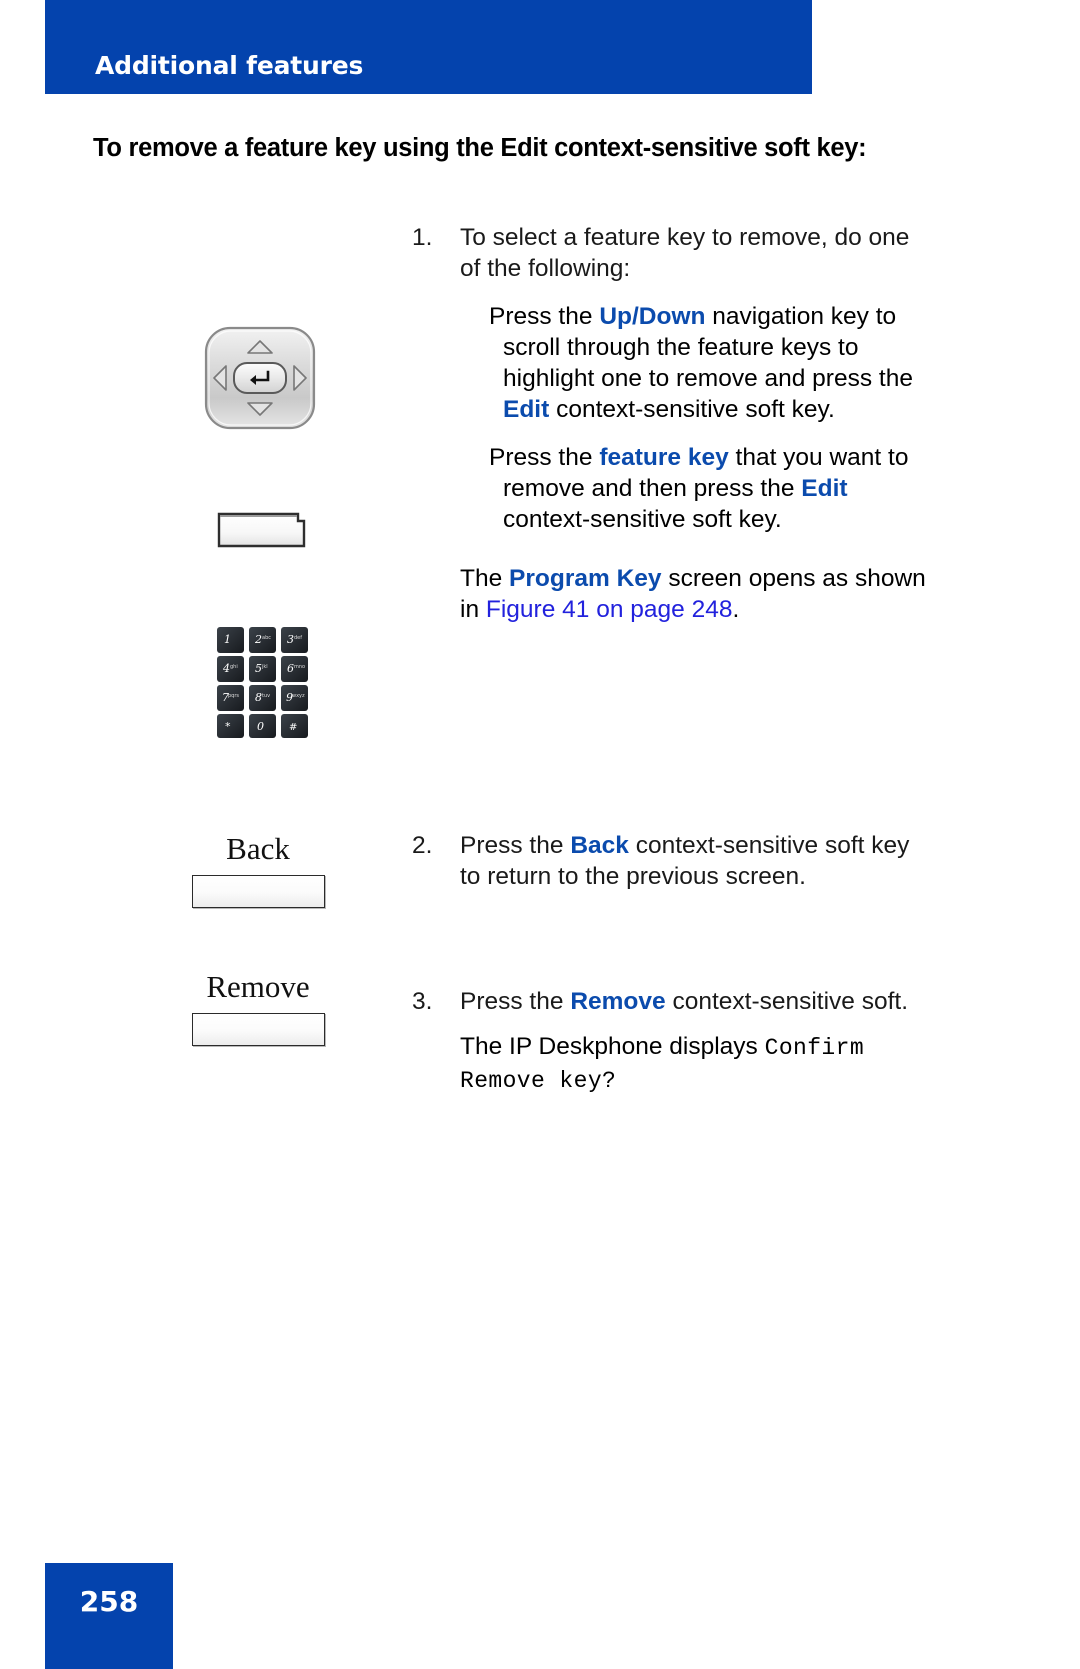  Describe the element at coordinates (290, 668) in the screenshot. I see `svg-text: 6` at that location.